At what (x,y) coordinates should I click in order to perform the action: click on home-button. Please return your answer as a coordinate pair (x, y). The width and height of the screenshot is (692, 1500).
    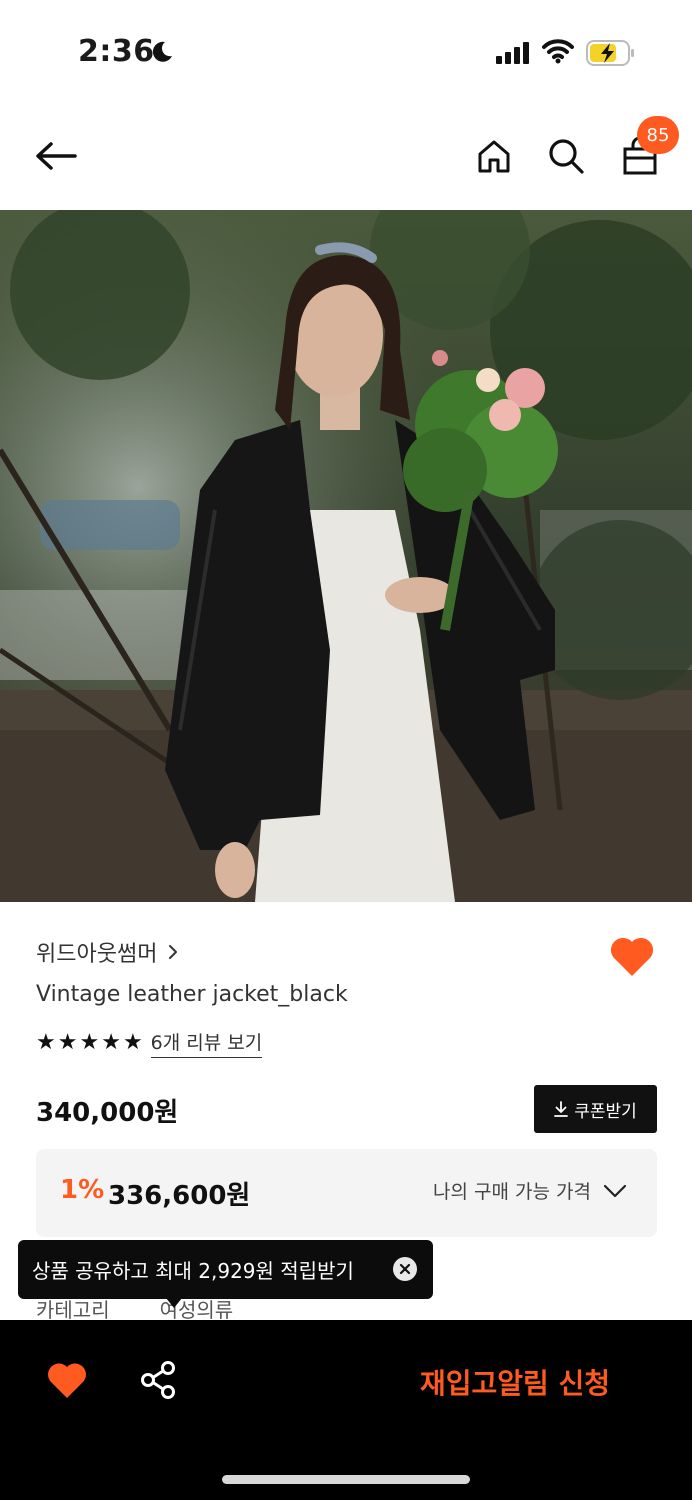
    Looking at the image, I should click on (494, 156).